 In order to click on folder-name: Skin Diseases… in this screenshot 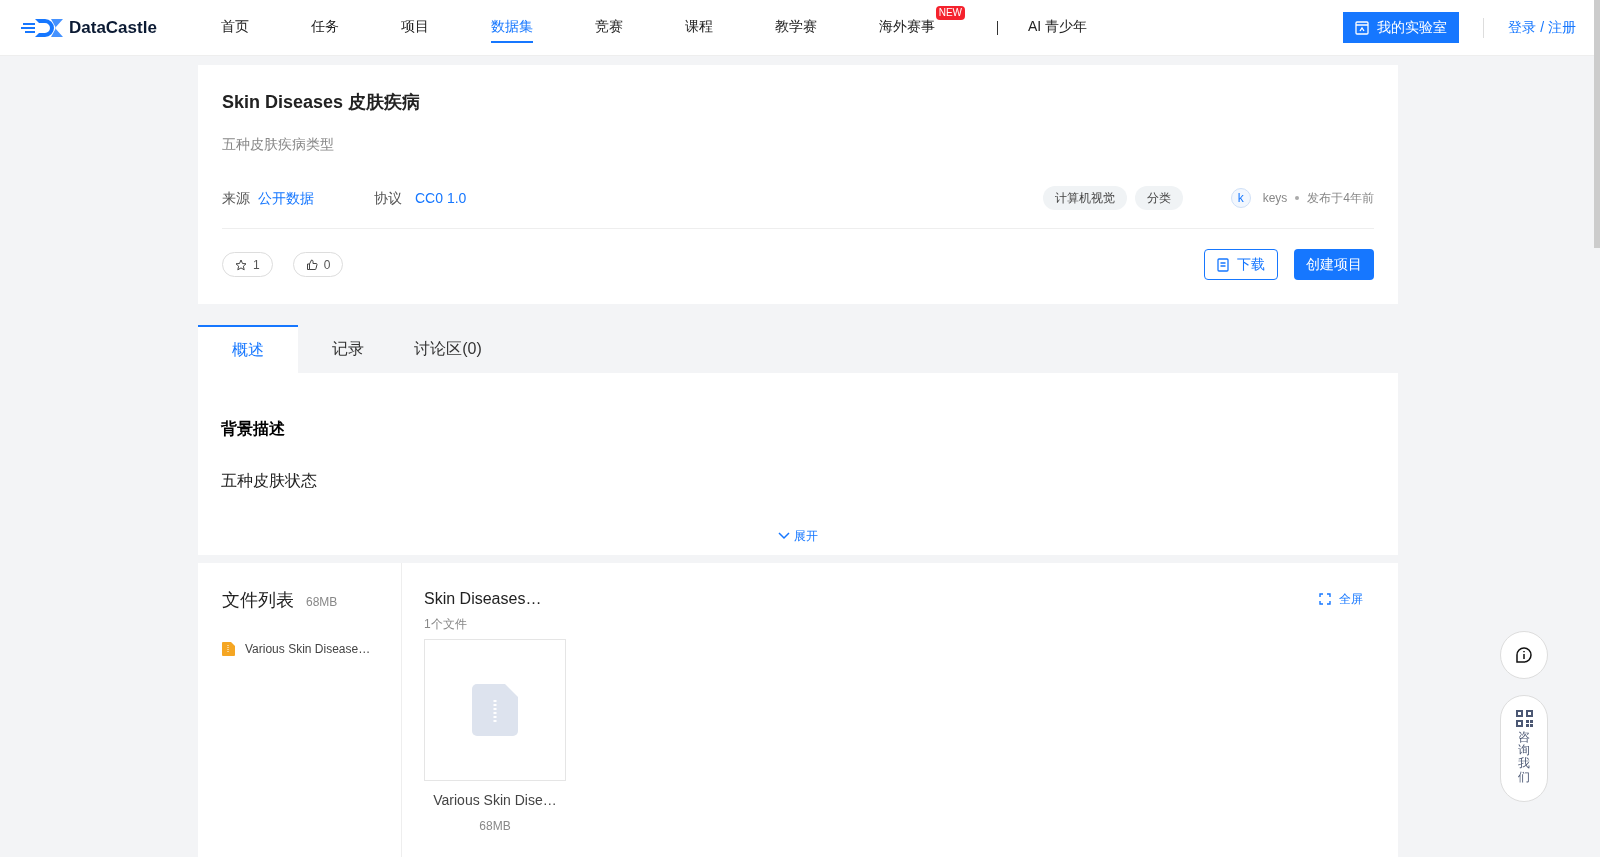, I will do `click(483, 599)`.